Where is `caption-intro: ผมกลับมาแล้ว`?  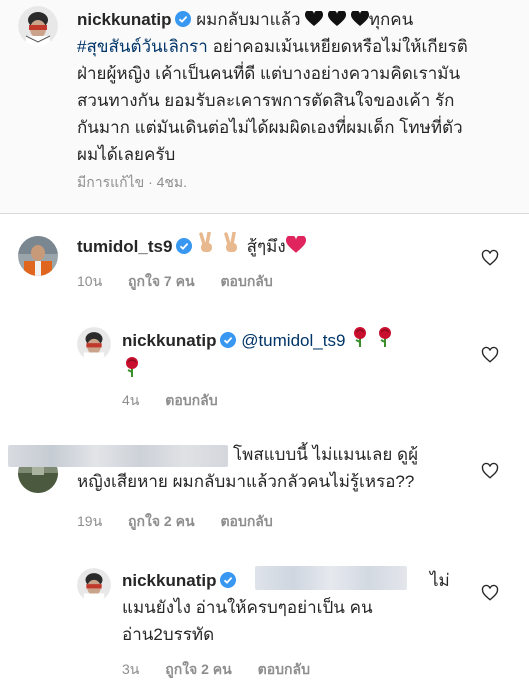
caption-intro: ผมกลับมาแล้ว is located at coordinates (248, 19).